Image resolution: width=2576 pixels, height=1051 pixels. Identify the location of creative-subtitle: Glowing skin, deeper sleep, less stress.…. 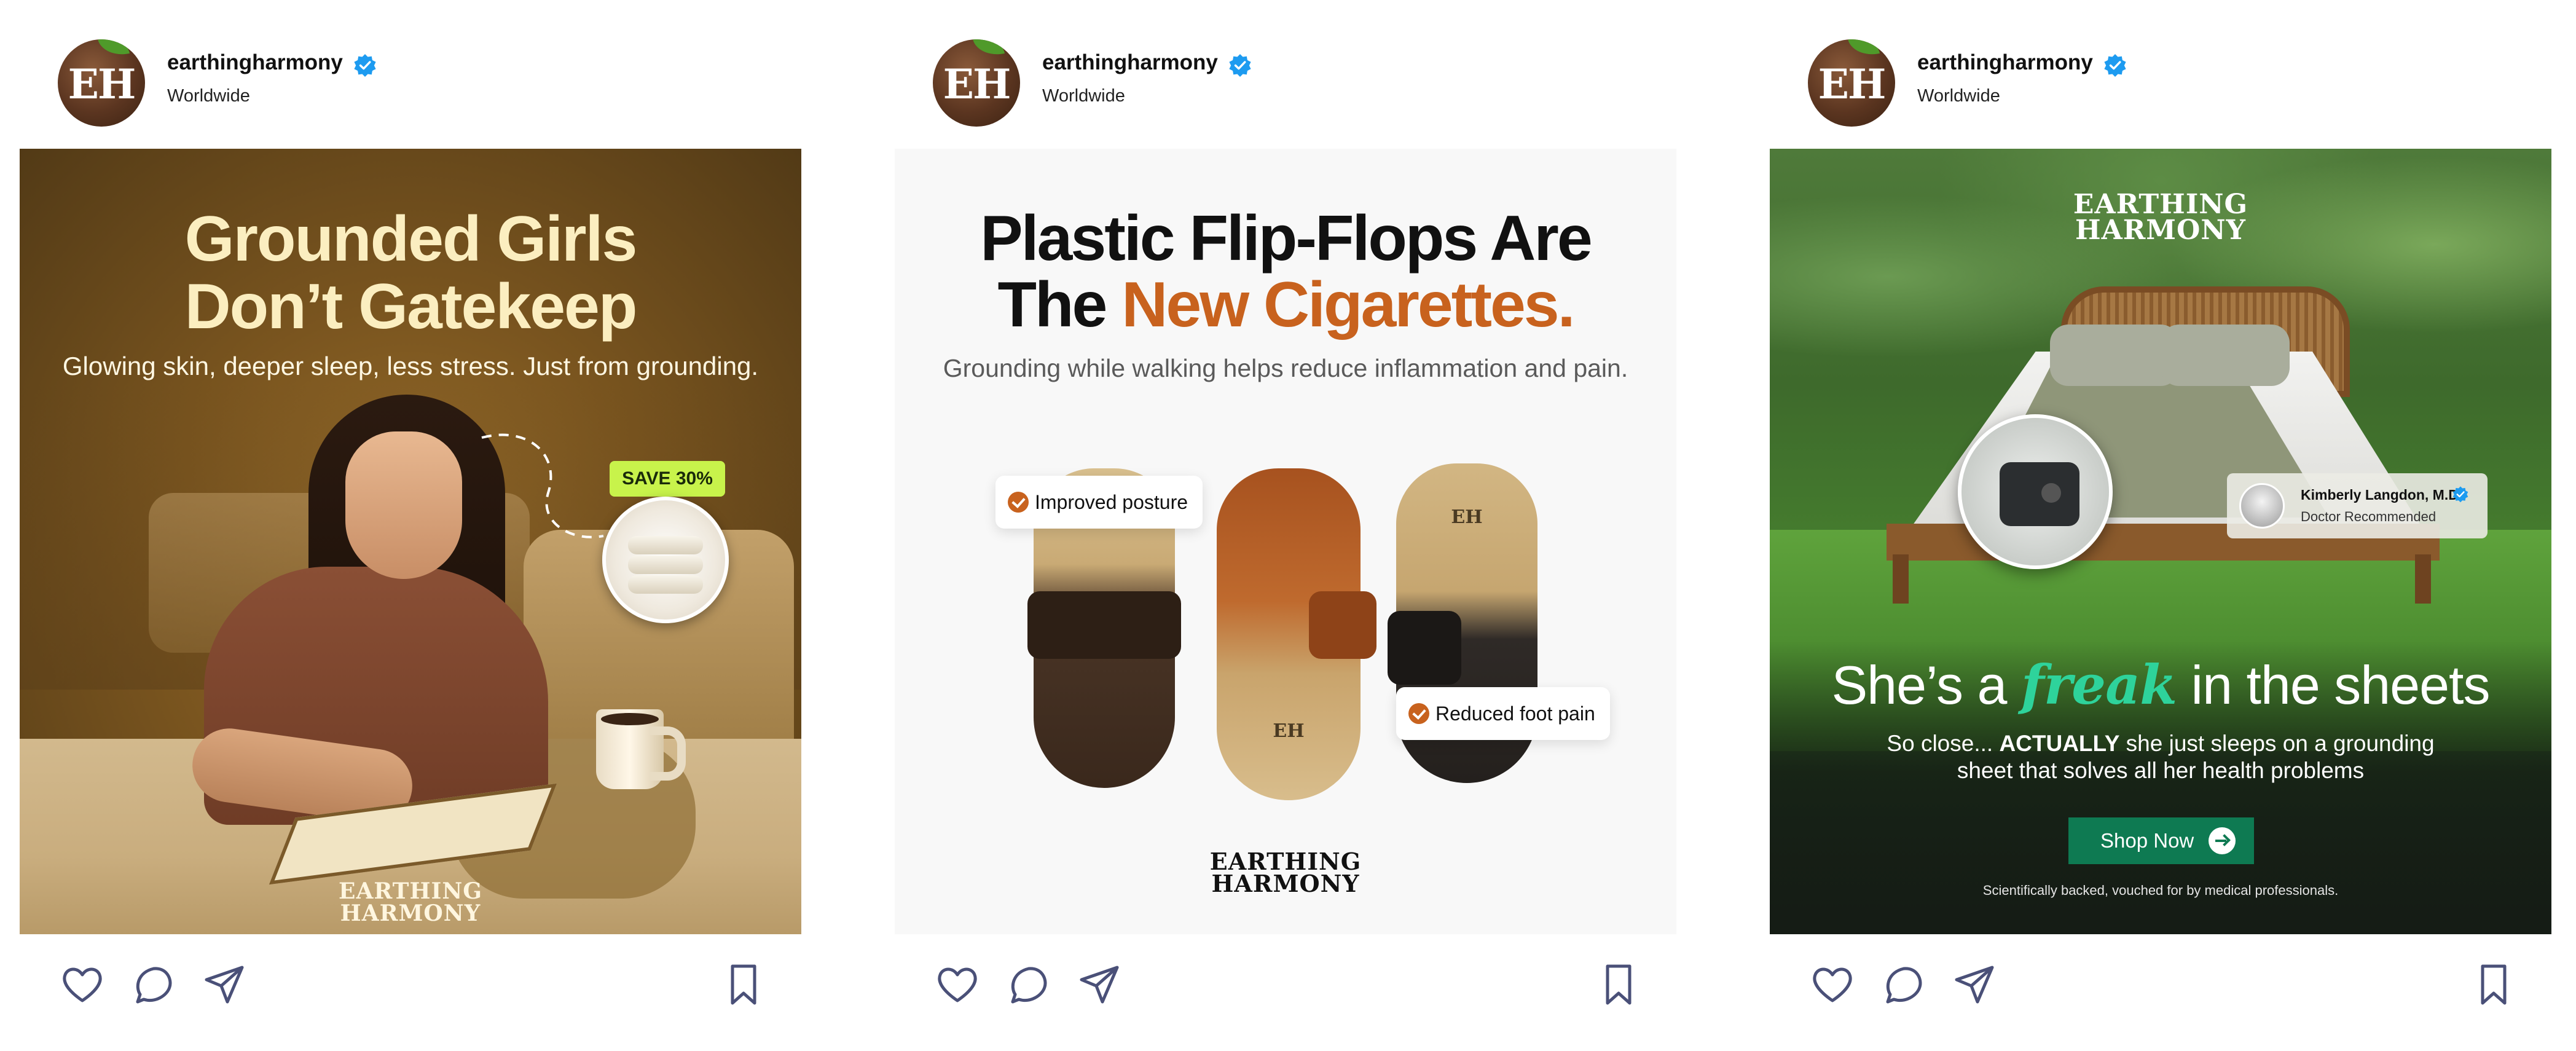
(410, 366).